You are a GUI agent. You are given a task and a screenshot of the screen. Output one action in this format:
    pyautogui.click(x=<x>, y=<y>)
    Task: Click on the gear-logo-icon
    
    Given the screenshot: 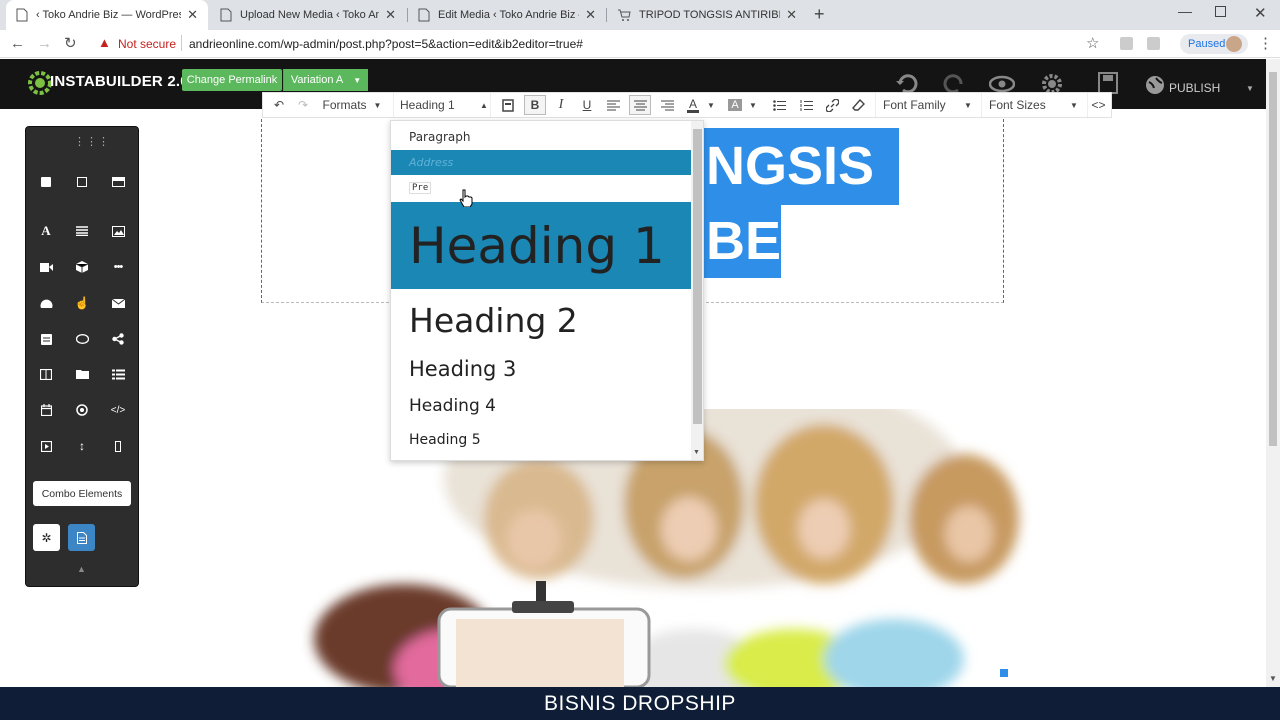 What is the action you would take?
    pyautogui.click(x=40, y=83)
    